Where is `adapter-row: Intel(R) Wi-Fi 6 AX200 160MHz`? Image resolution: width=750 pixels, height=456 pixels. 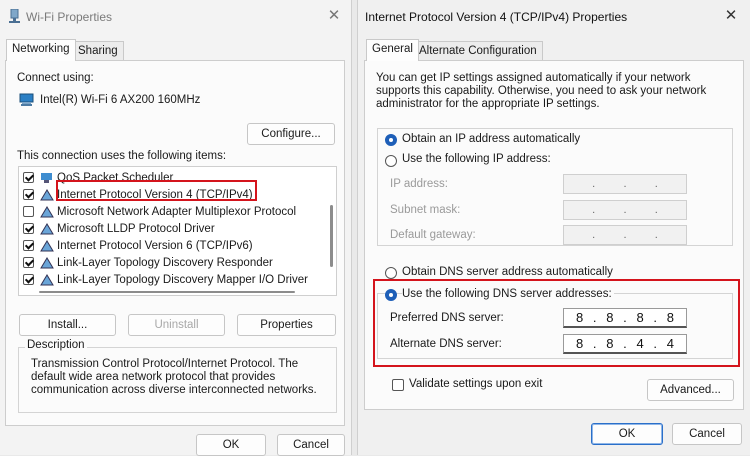
adapter-row: Intel(R) Wi-Fi 6 AX200 160MHz is located at coordinates (109, 100).